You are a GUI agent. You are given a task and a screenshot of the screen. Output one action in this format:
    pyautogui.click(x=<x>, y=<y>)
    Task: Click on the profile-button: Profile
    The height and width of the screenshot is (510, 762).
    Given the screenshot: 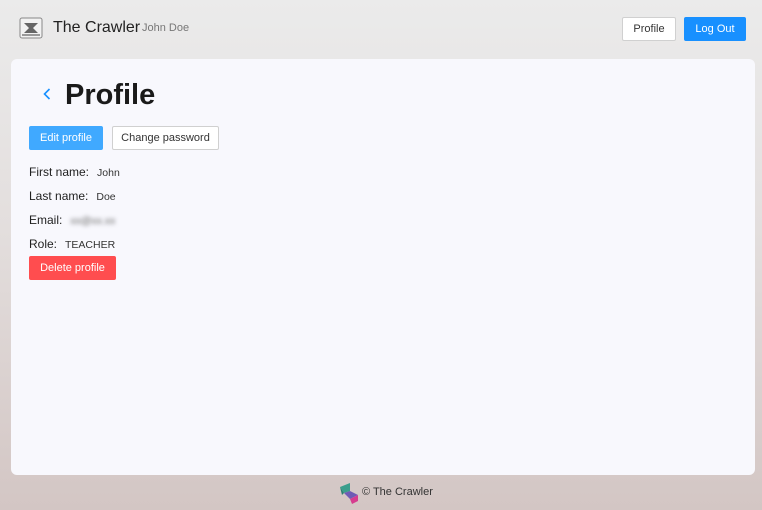 What is the action you would take?
    pyautogui.click(x=649, y=29)
    